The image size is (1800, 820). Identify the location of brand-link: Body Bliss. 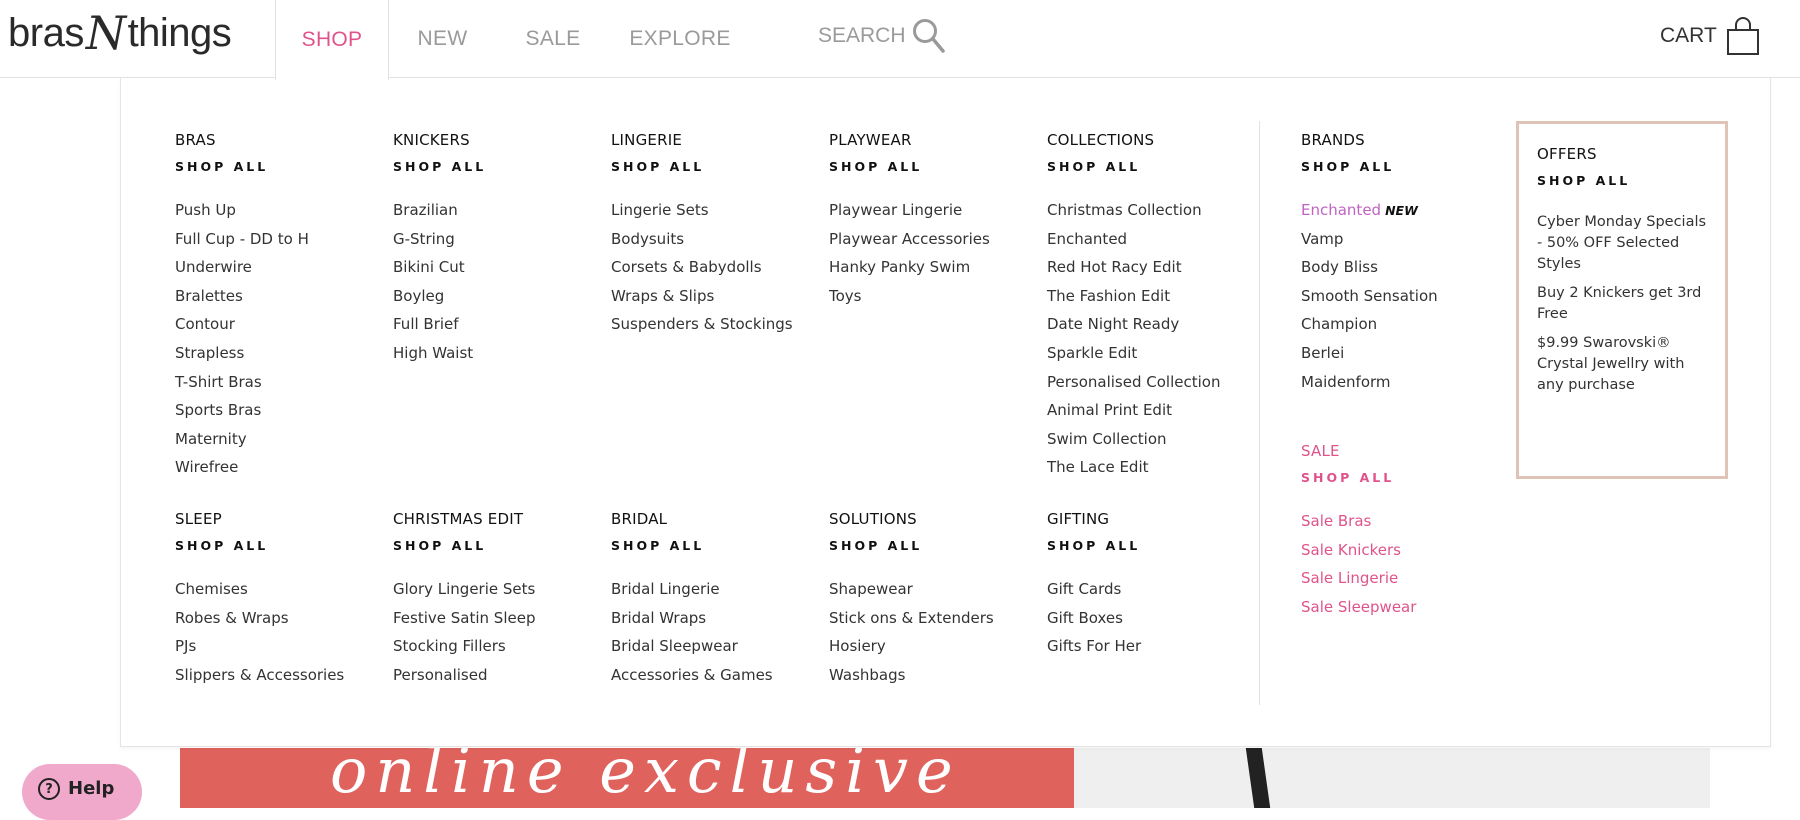
(1401, 267).